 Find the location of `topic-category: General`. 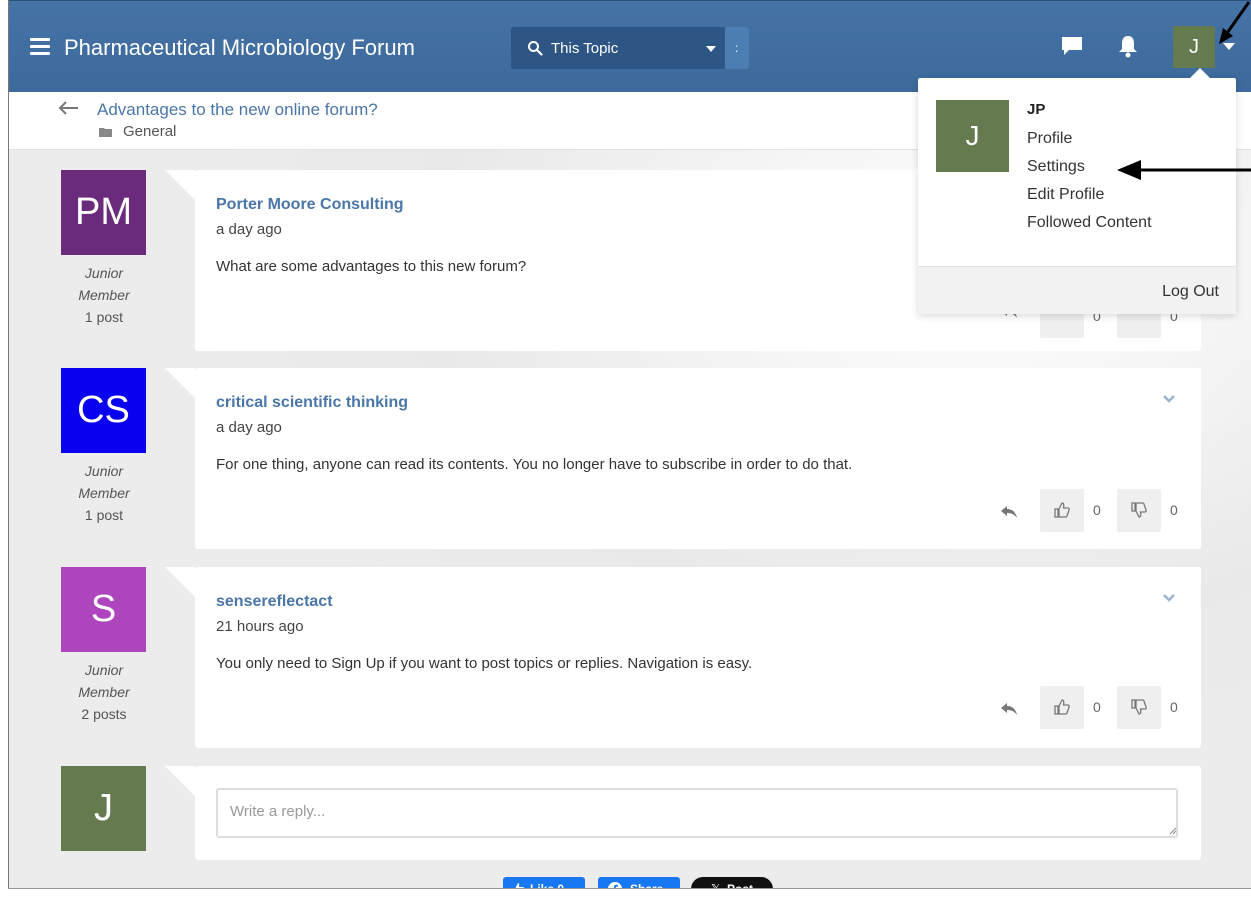

topic-category: General is located at coordinates (149, 131).